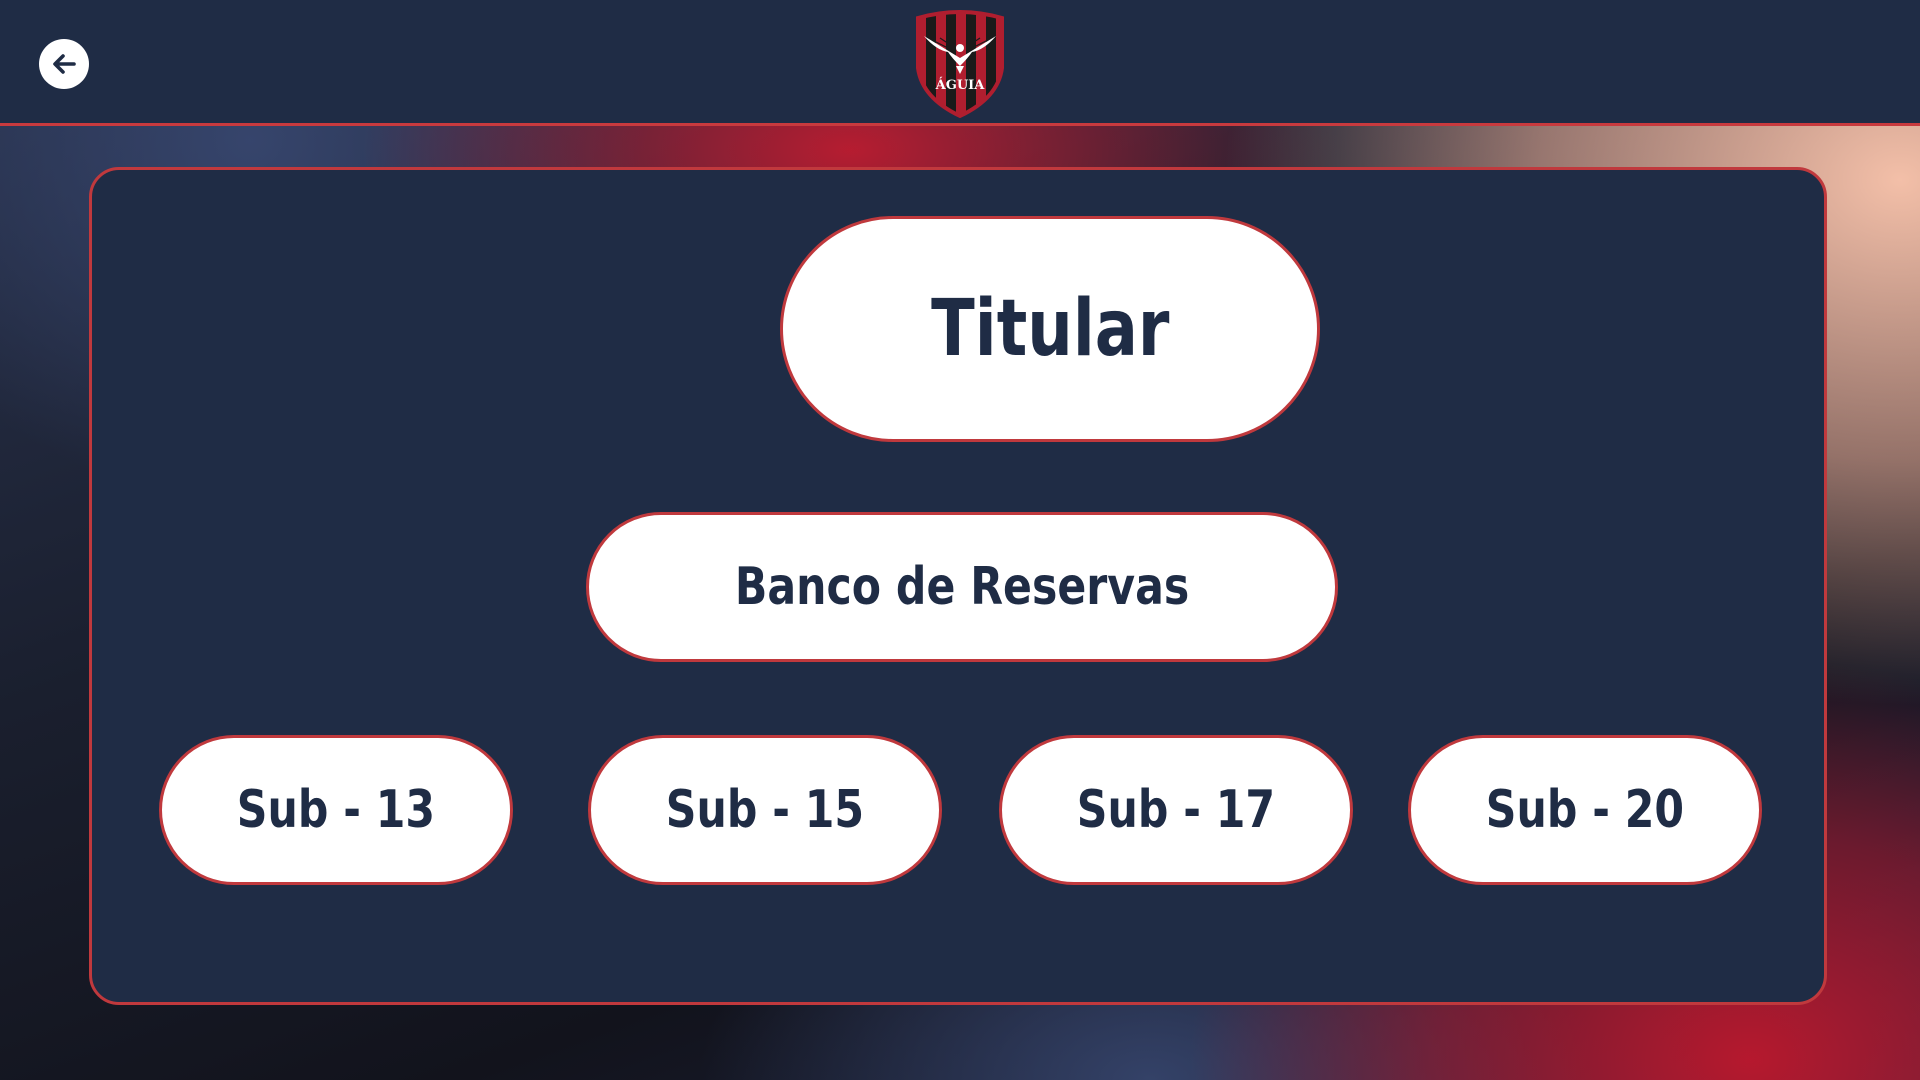 Image resolution: width=1920 pixels, height=1080 pixels. I want to click on back-button, so click(64, 64).